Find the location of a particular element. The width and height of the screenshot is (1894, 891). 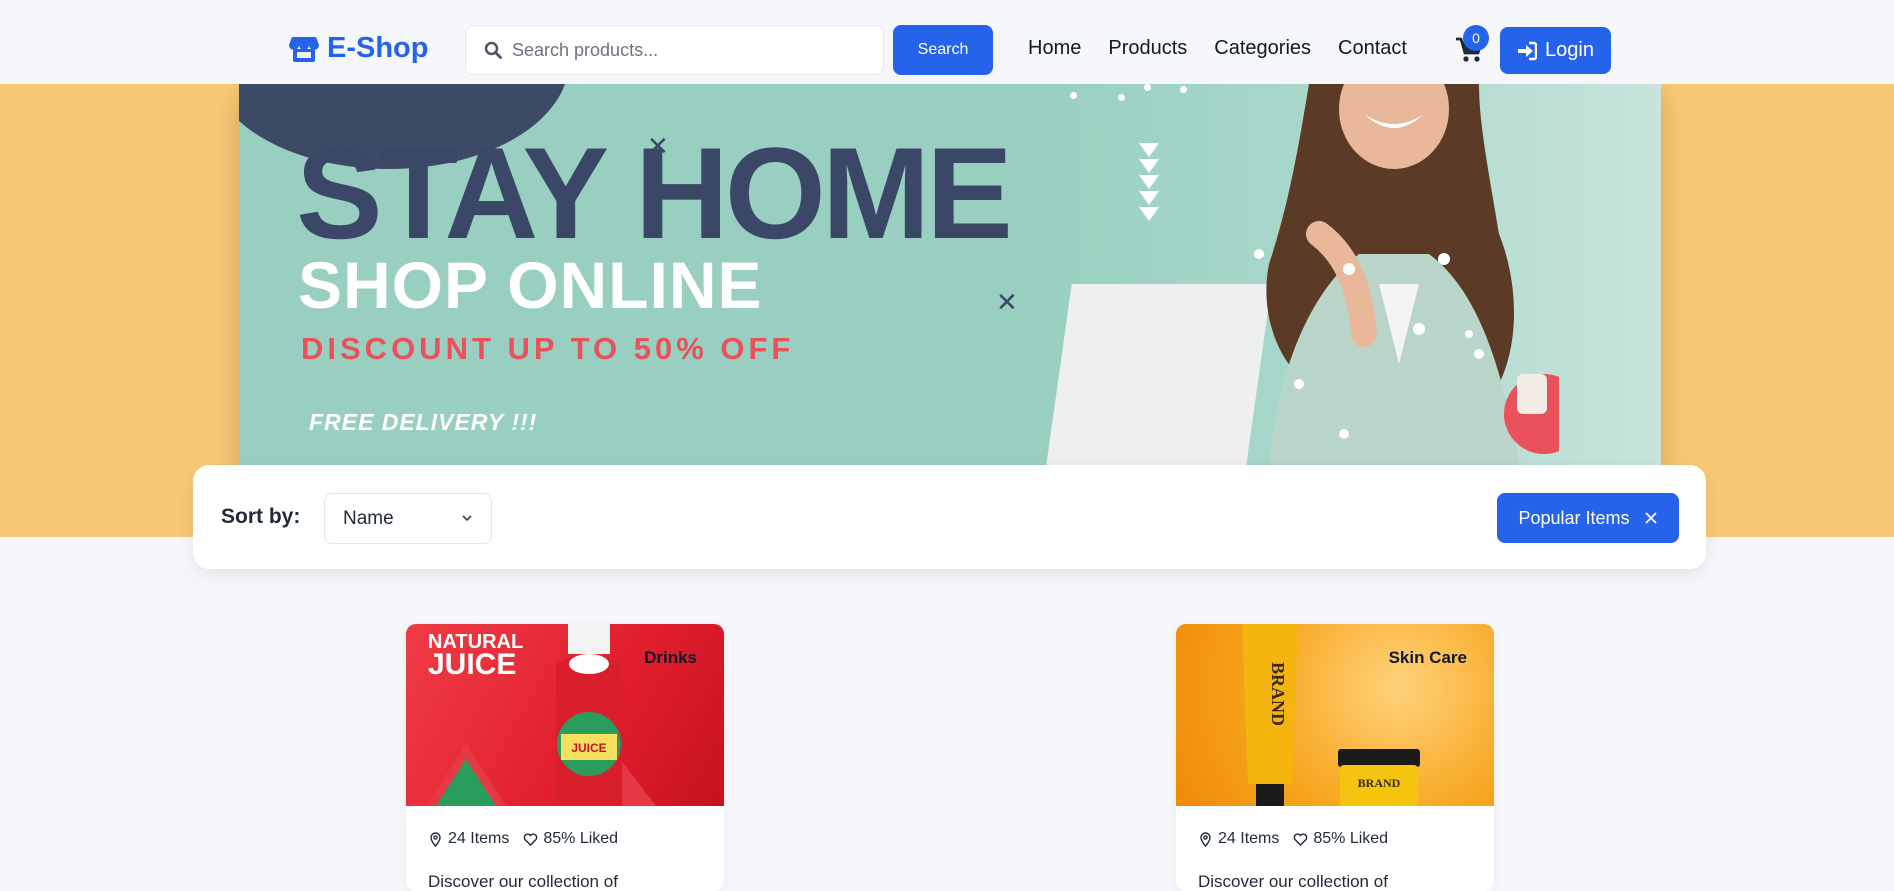

store-icon is located at coordinates (304, 49).